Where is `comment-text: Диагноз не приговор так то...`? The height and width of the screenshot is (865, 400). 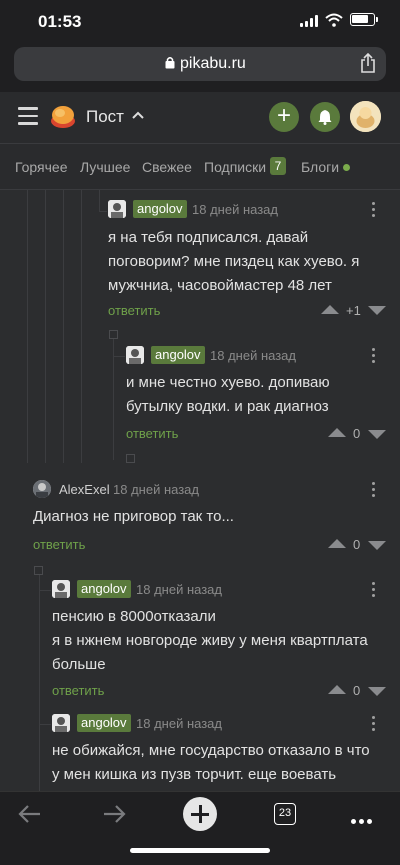 comment-text: Диагноз не приговор так то... is located at coordinates (133, 517).